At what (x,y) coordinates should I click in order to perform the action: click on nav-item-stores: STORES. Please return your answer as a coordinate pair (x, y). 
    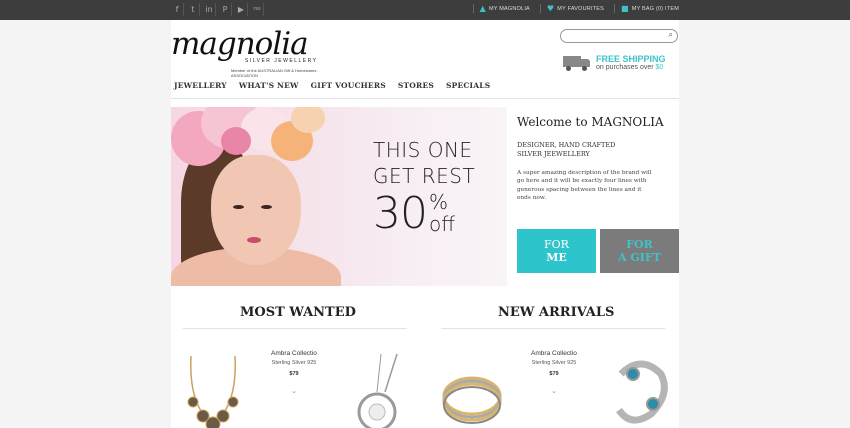
    Looking at the image, I should click on (416, 85).